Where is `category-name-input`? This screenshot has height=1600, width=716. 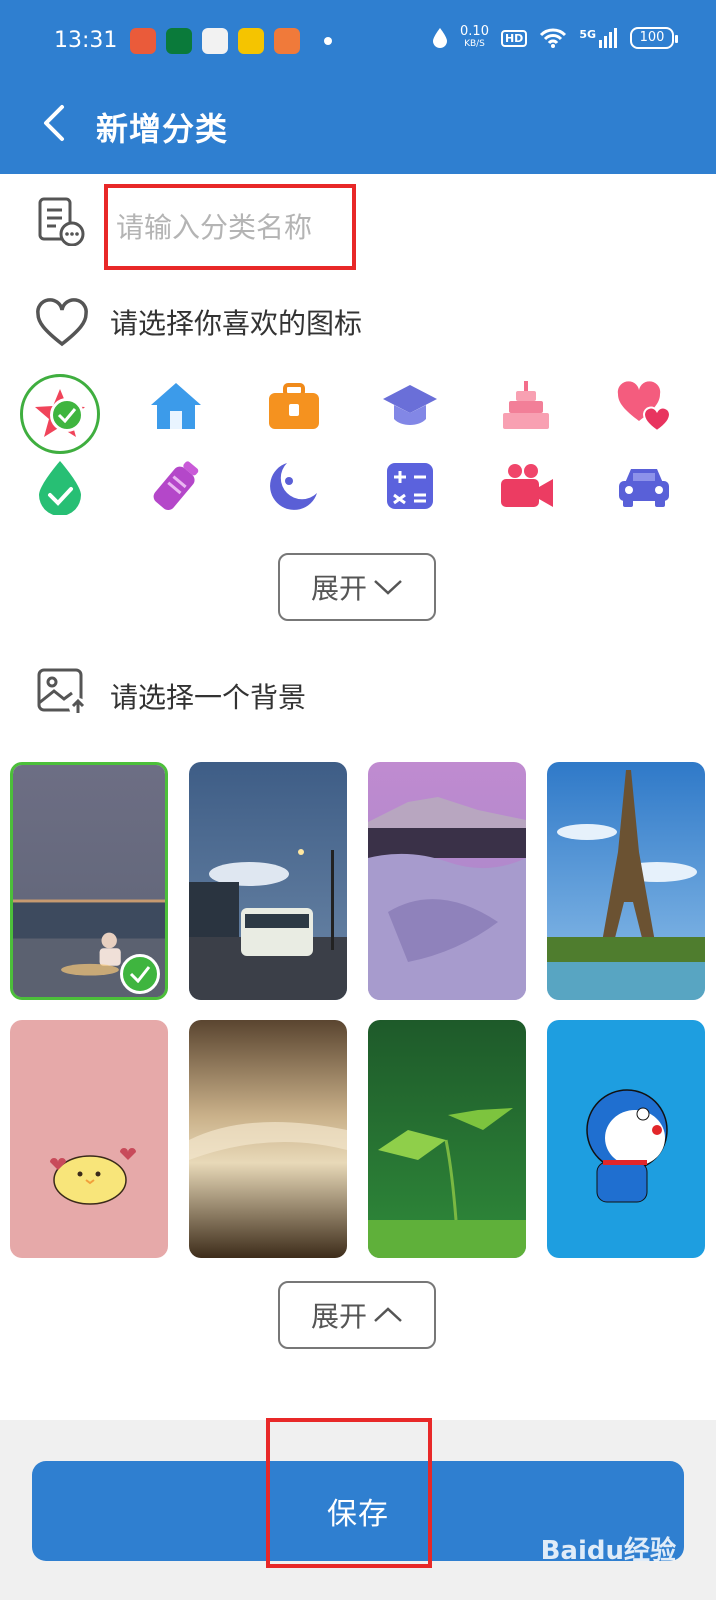 category-name-input is located at coordinates (230, 227).